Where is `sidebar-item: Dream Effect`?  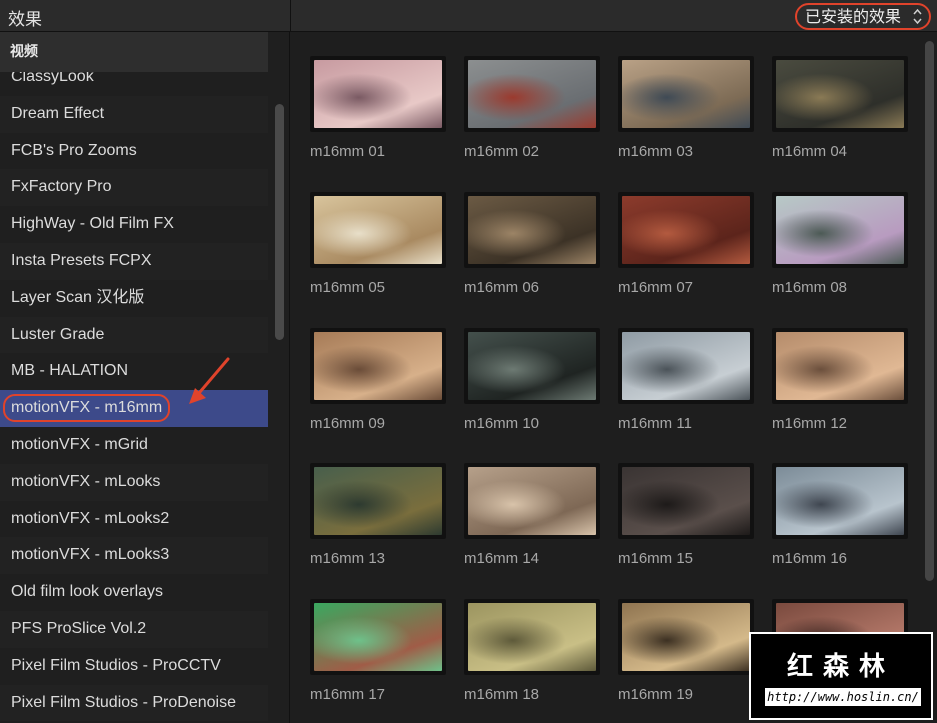
sidebar-item: Dream Effect is located at coordinates (134, 114).